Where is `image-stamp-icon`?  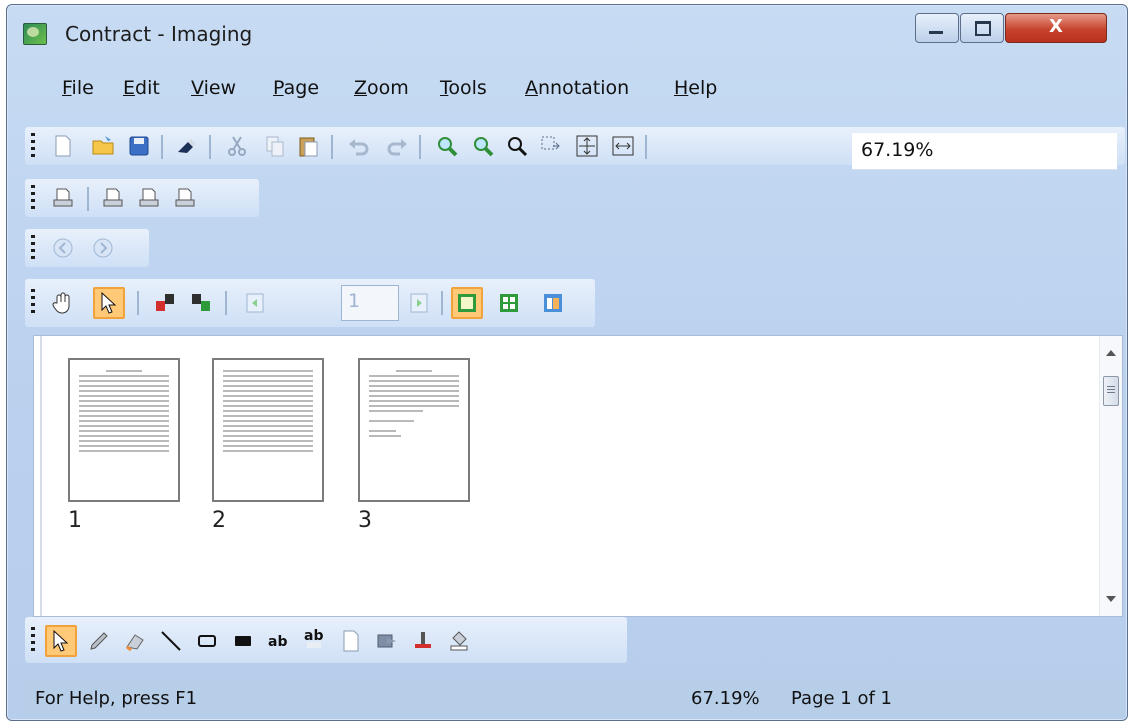 image-stamp-icon is located at coordinates (459, 641).